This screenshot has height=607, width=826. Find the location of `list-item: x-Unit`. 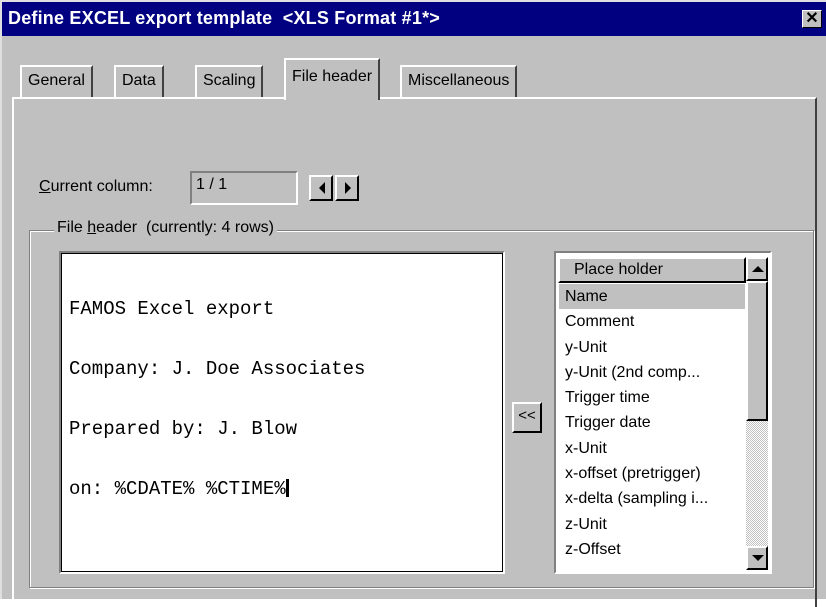

list-item: x-Unit is located at coordinates (652, 448).